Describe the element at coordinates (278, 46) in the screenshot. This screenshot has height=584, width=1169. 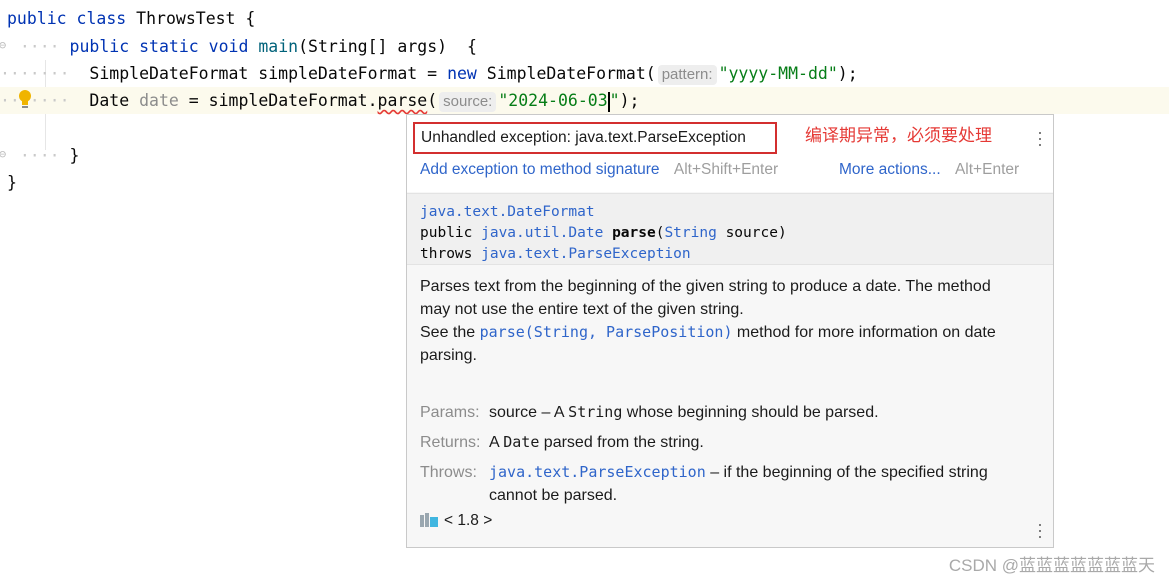
I see `method-name: main` at that location.